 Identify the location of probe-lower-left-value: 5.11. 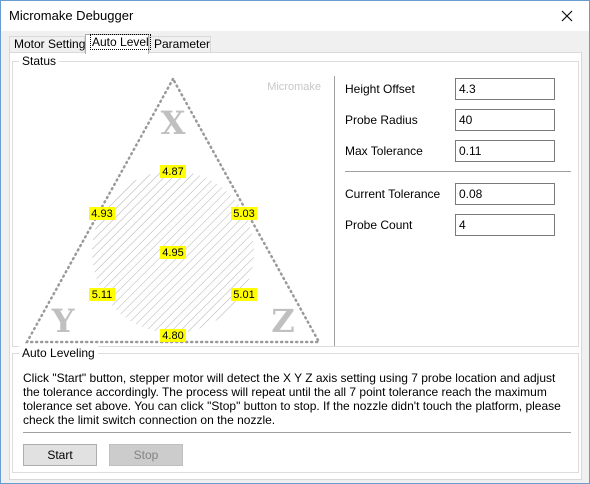
(102, 295).